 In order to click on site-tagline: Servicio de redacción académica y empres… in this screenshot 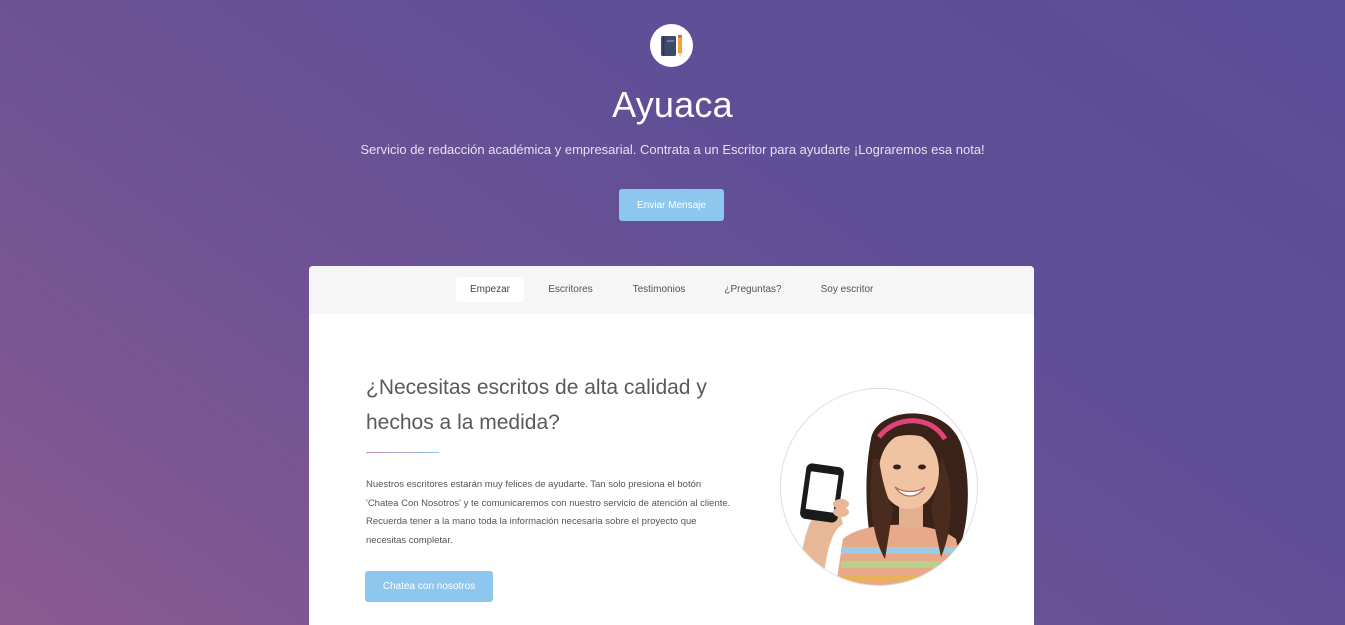, I will do `click(672, 149)`.